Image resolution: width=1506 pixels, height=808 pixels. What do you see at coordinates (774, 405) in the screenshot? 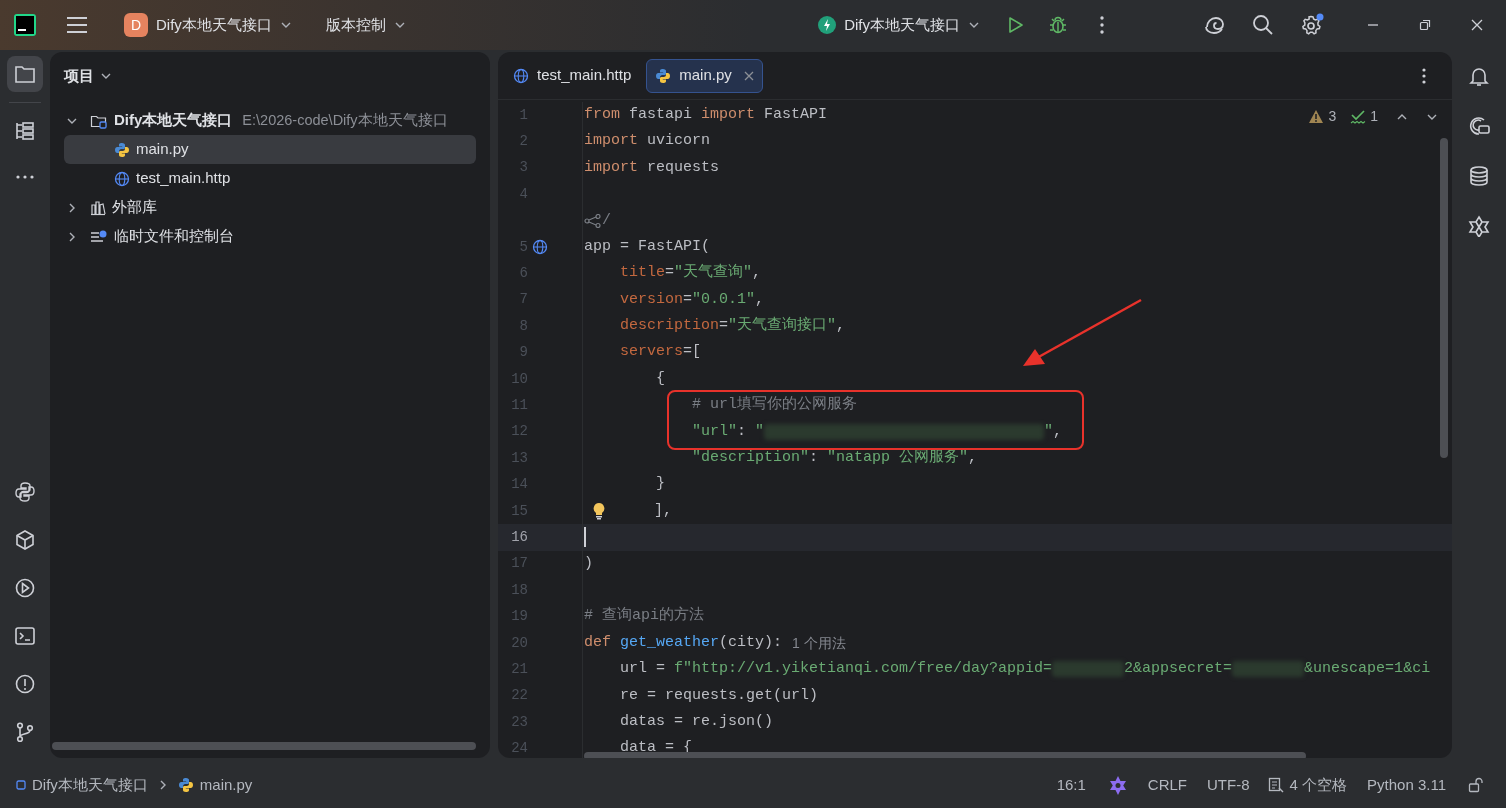
I see `code-line: # url填写你的公网服务` at bounding box center [774, 405].